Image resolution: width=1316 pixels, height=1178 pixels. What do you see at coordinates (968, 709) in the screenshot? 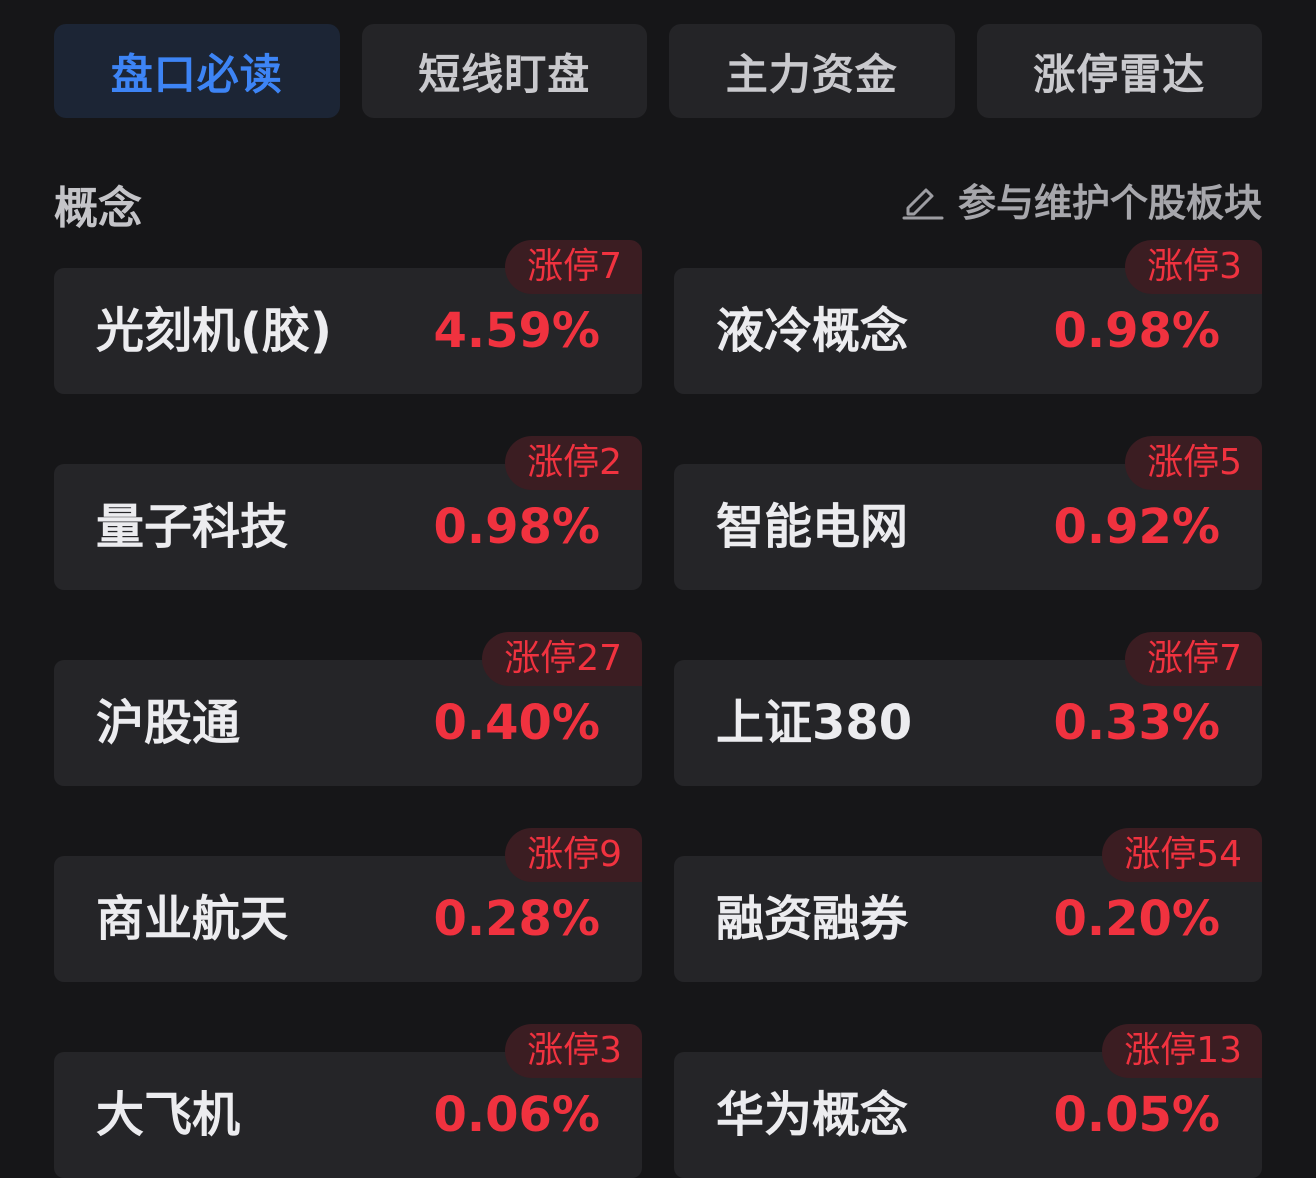
I see `concept-card: 上证380 0.33% 涨停7` at bounding box center [968, 709].